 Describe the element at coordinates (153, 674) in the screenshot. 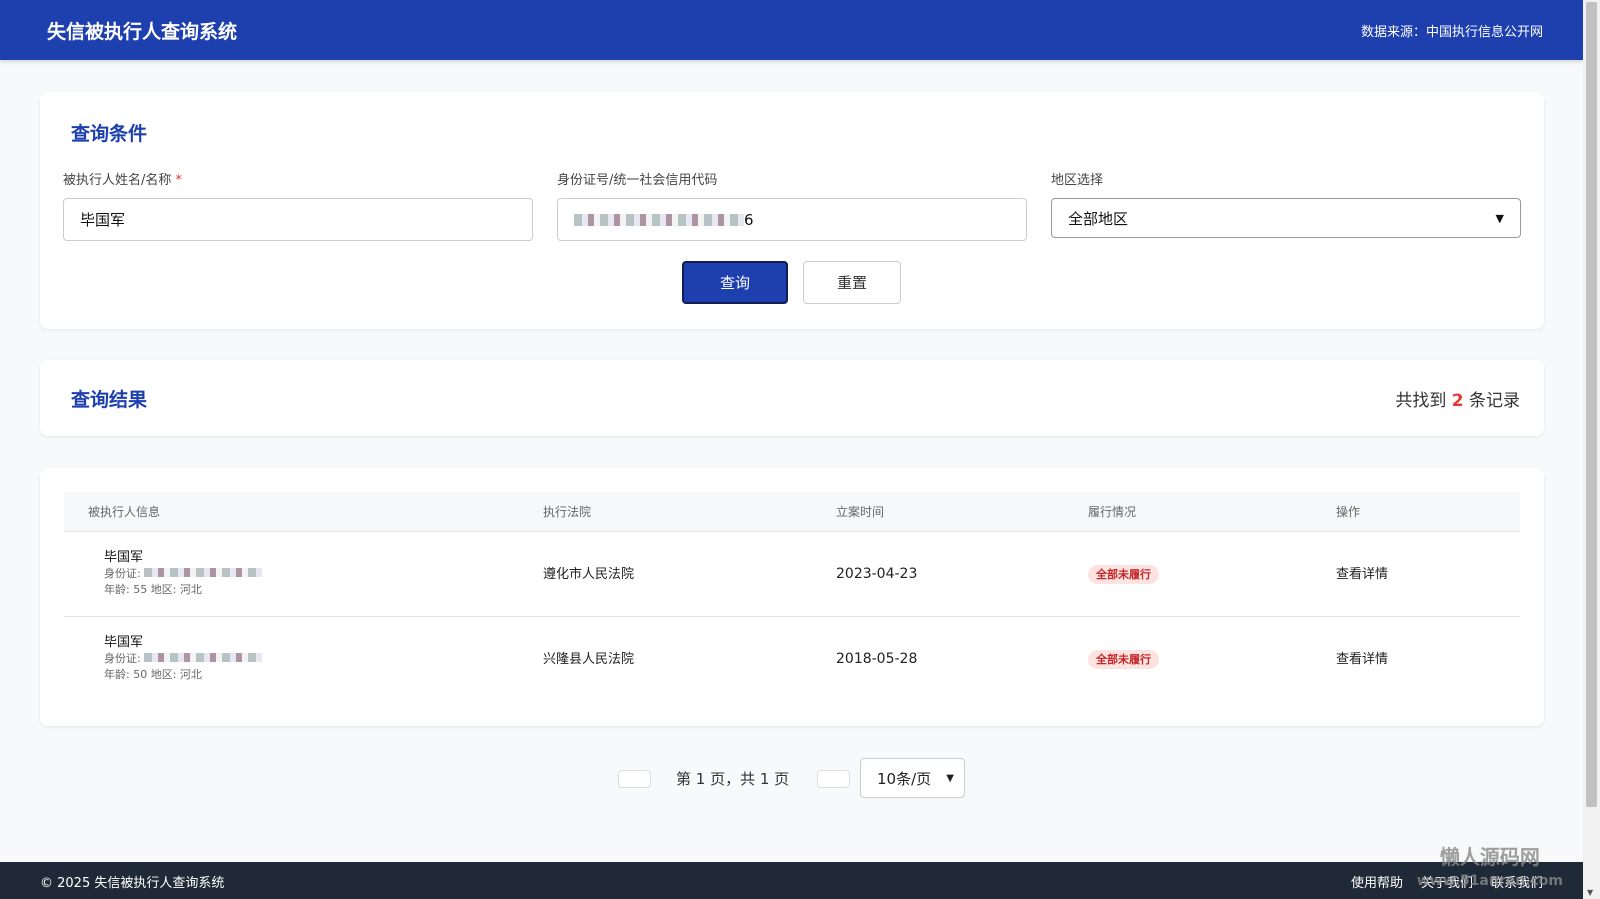

I see `person-meta: 年龄: 50 地区: 河北` at that location.